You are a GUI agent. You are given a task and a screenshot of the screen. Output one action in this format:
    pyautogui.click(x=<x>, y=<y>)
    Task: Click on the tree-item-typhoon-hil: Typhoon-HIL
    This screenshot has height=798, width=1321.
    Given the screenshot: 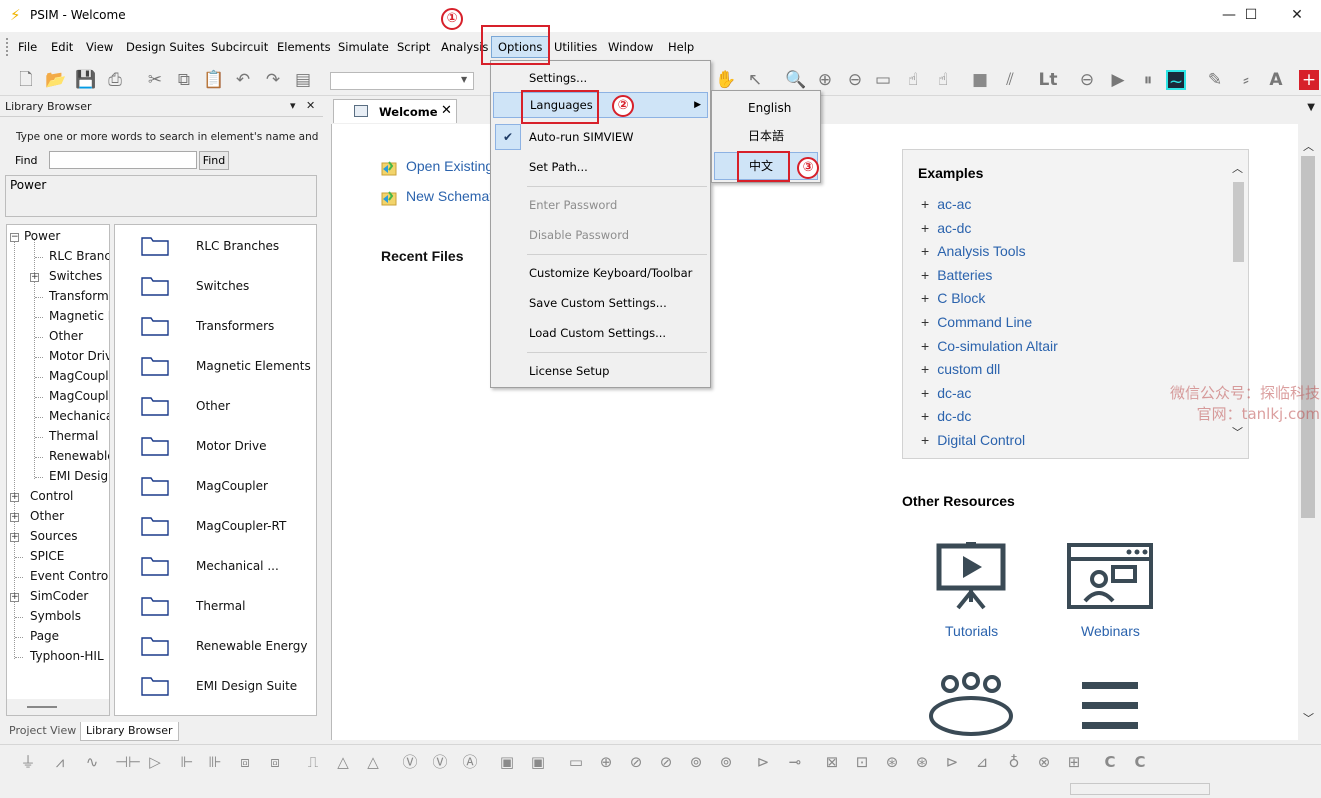 What is the action you would take?
    pyautogui.click(x=67, y=656)
    